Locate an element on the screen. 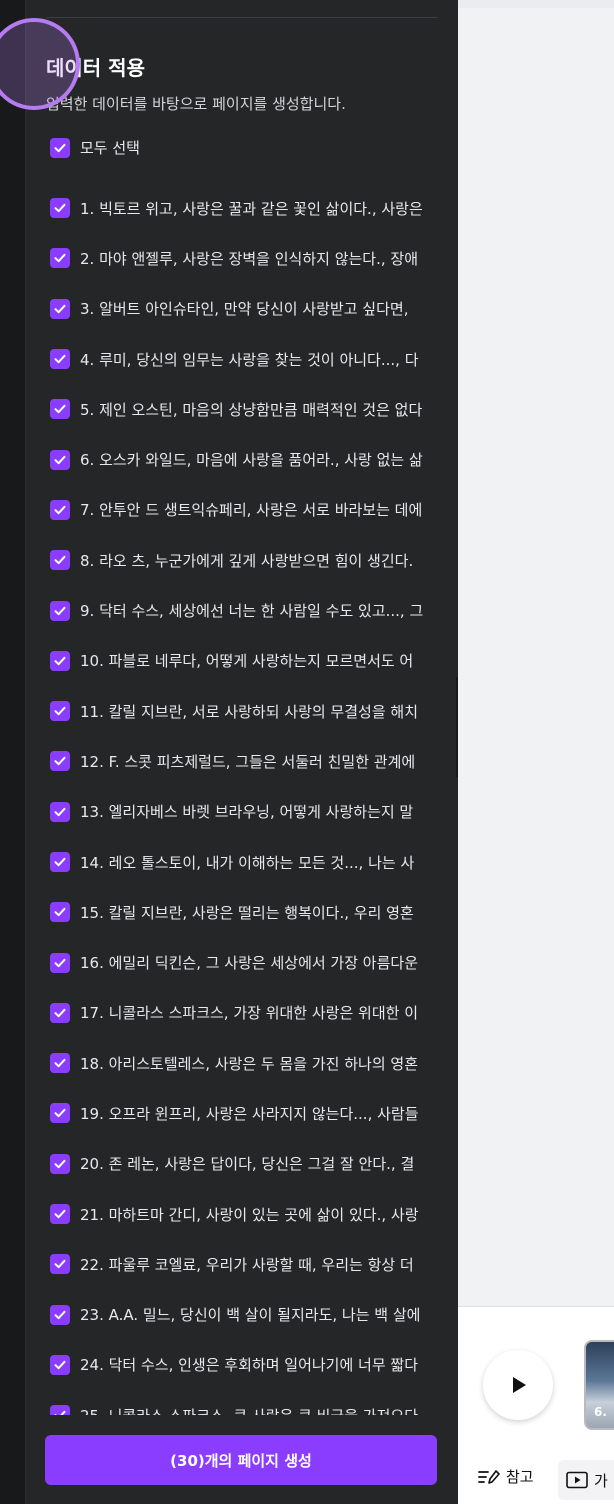  data-row-checkbox: 7. 안투안 드 생트익슈페리, 사랑은 서로 바라보는 데에 is located at coordinates (241, 510).